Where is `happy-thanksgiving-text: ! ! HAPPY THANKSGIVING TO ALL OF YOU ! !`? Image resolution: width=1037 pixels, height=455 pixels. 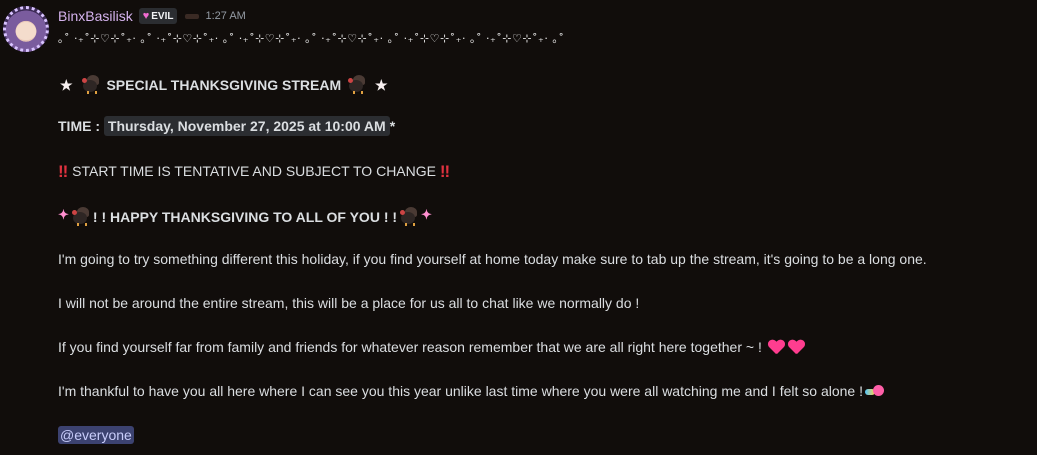
happy-thanksgiving-text: ! ! HAPPY THANKSGIVING TO ALL OF YOU ! ! is located at coordinates (245, 217).